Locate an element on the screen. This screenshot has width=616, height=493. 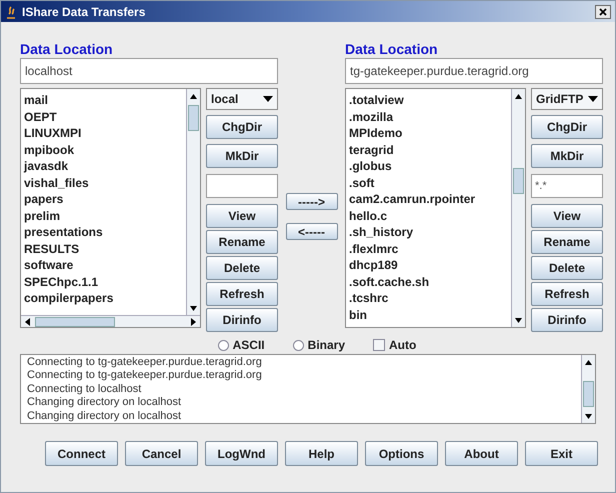
checkbox is located at coordinates (379, 345).